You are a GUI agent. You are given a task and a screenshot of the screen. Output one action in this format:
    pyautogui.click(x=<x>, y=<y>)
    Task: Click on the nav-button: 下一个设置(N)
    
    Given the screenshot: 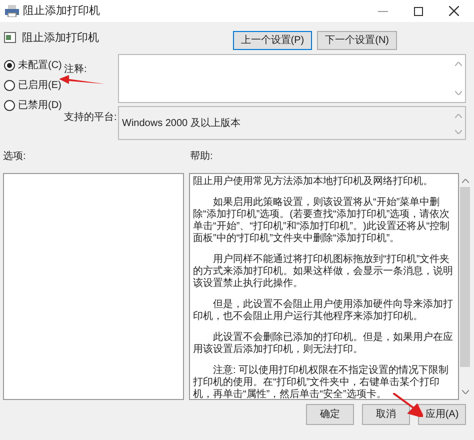 What is the action you would take?
    pyautogui.click(x=357, y=40)
    